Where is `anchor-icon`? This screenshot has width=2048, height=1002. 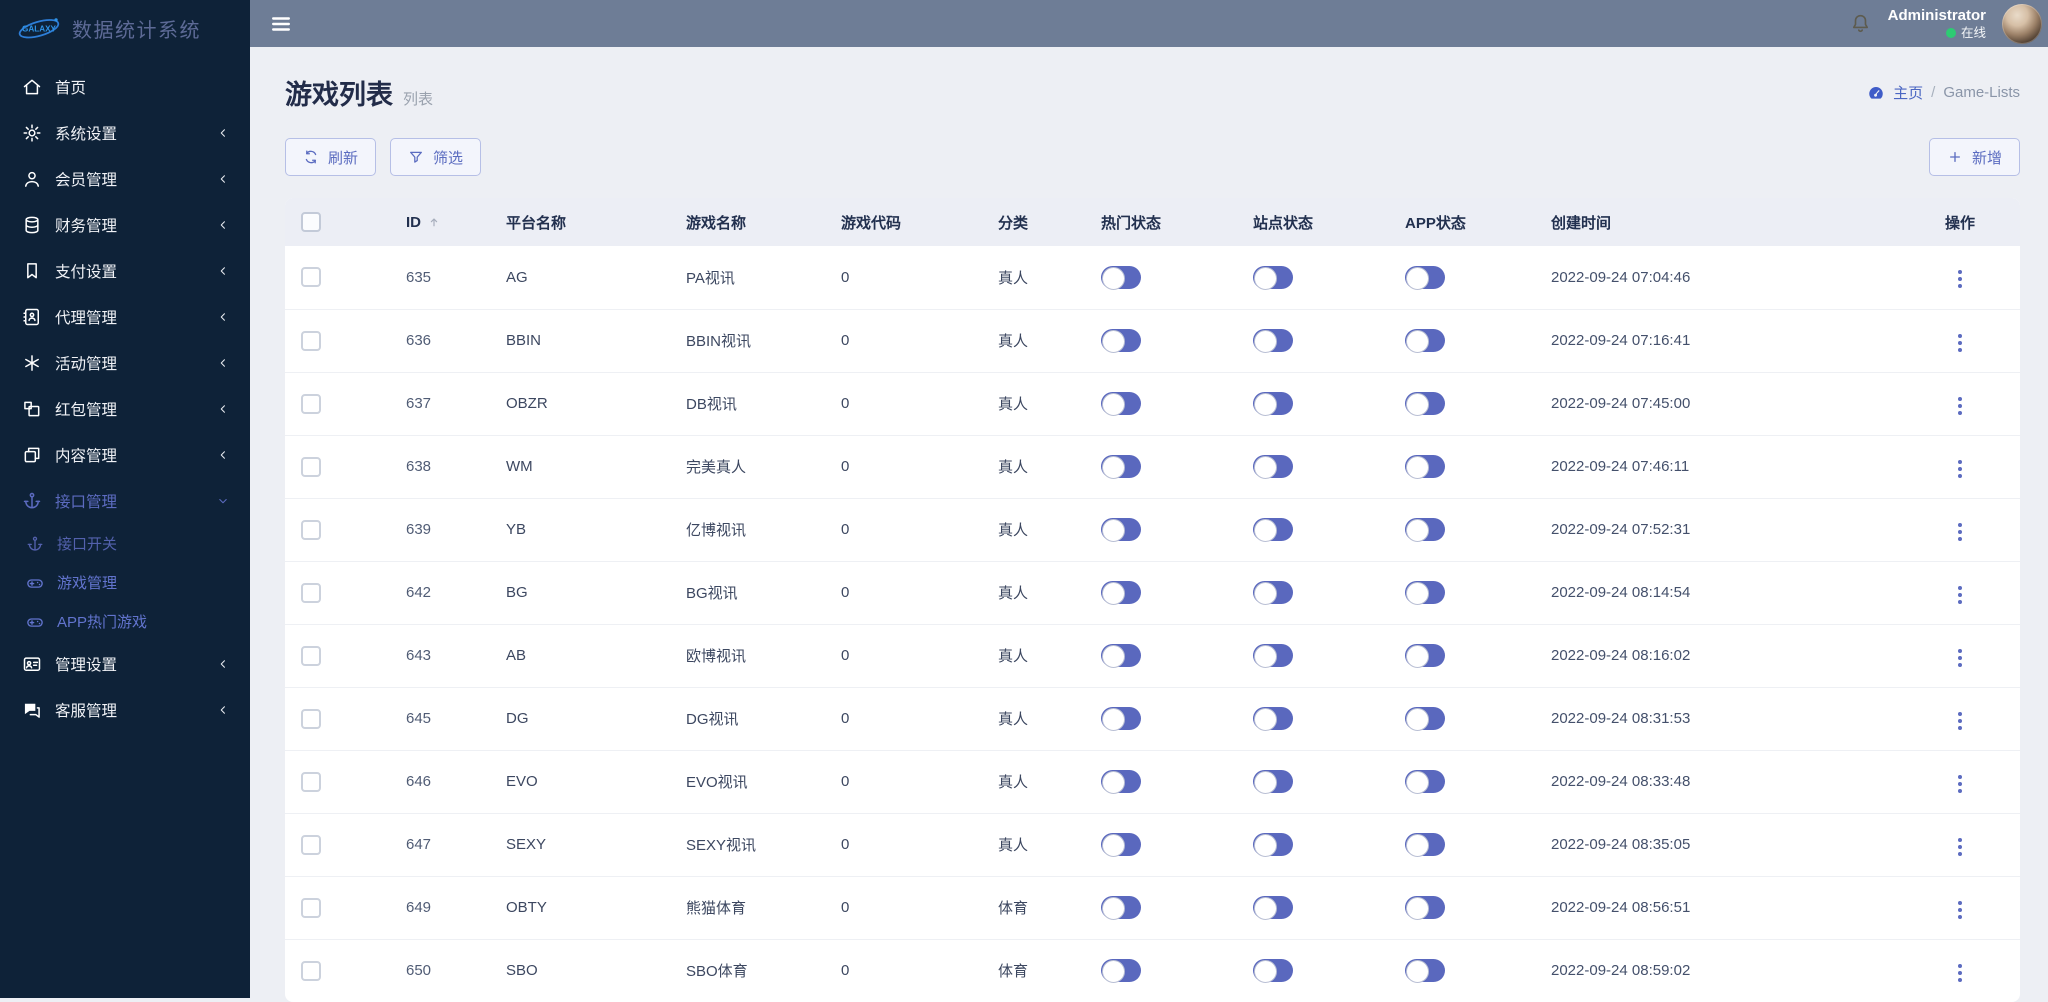 anchor-icon is located at coordinates (32, 501).